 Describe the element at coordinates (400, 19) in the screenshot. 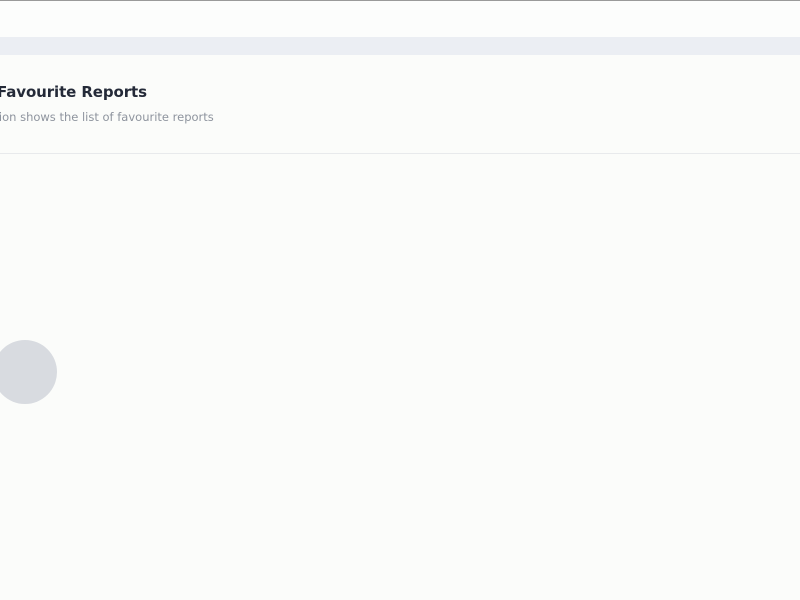

I see `top-bar` at that location.